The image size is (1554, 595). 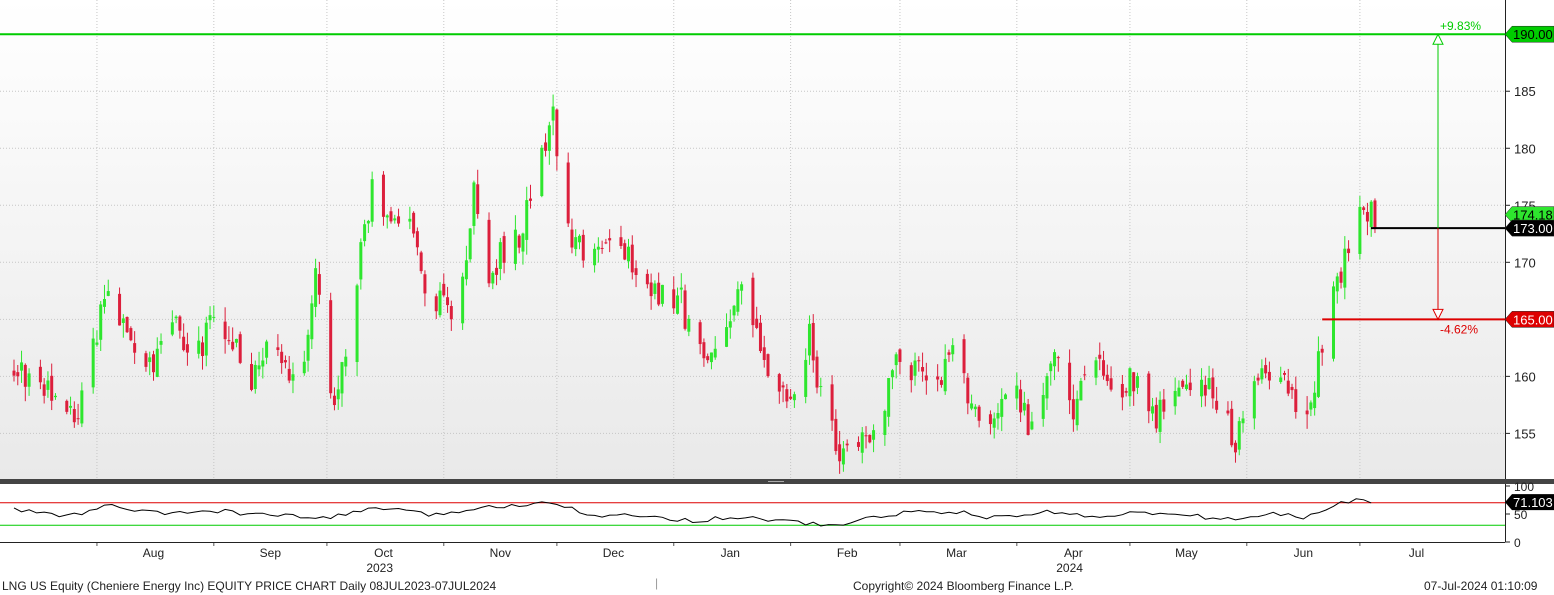 What do you see at coordinates (500, 553) in the screenshot?
I see `x-tick-label: Nov` at bounding box center [500, 553].